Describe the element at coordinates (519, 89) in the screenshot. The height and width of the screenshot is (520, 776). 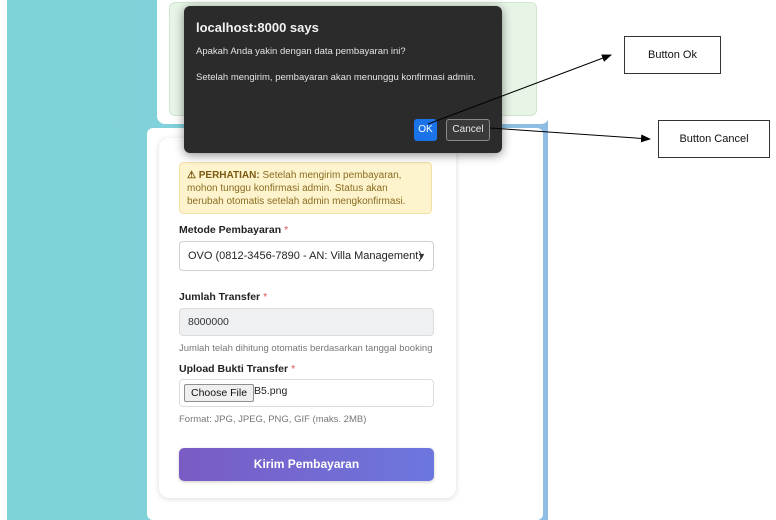
I see `ok-callout-arrow` at that location.